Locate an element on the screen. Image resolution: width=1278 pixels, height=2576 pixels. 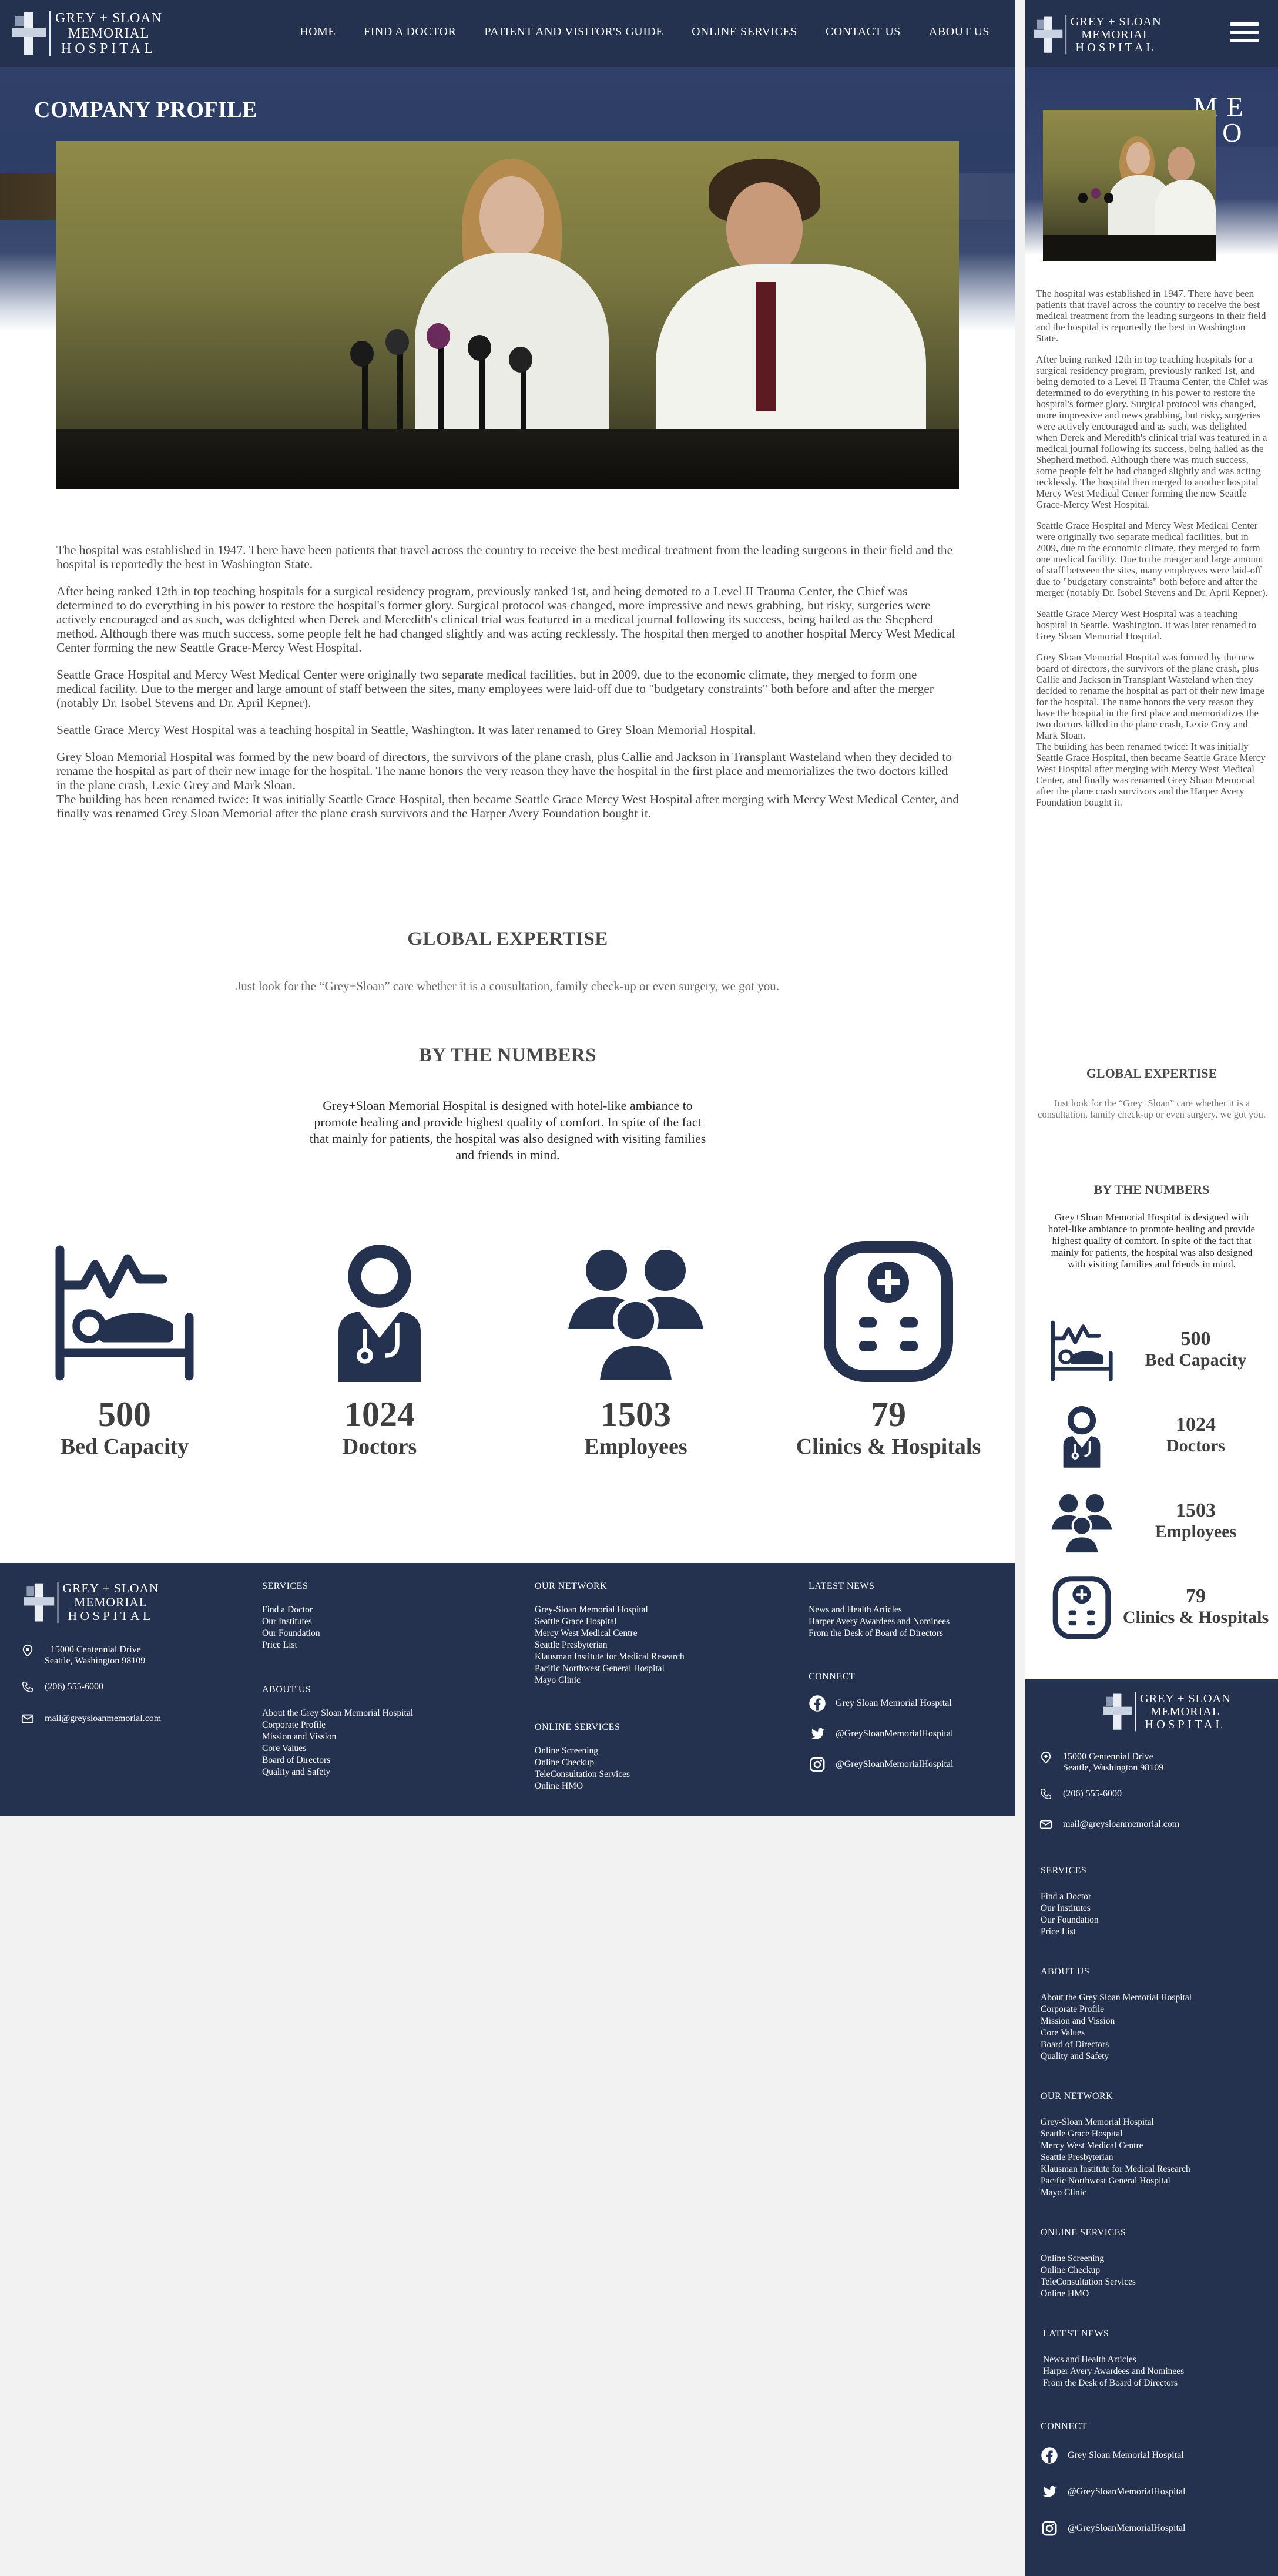
doctor-icon is located at coordinates (379, 1313).